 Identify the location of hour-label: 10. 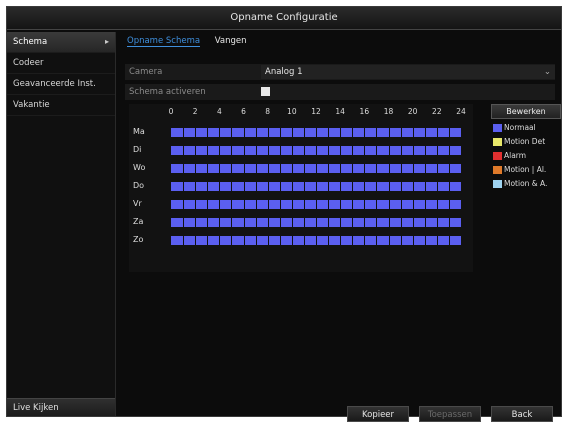
(292, 111).